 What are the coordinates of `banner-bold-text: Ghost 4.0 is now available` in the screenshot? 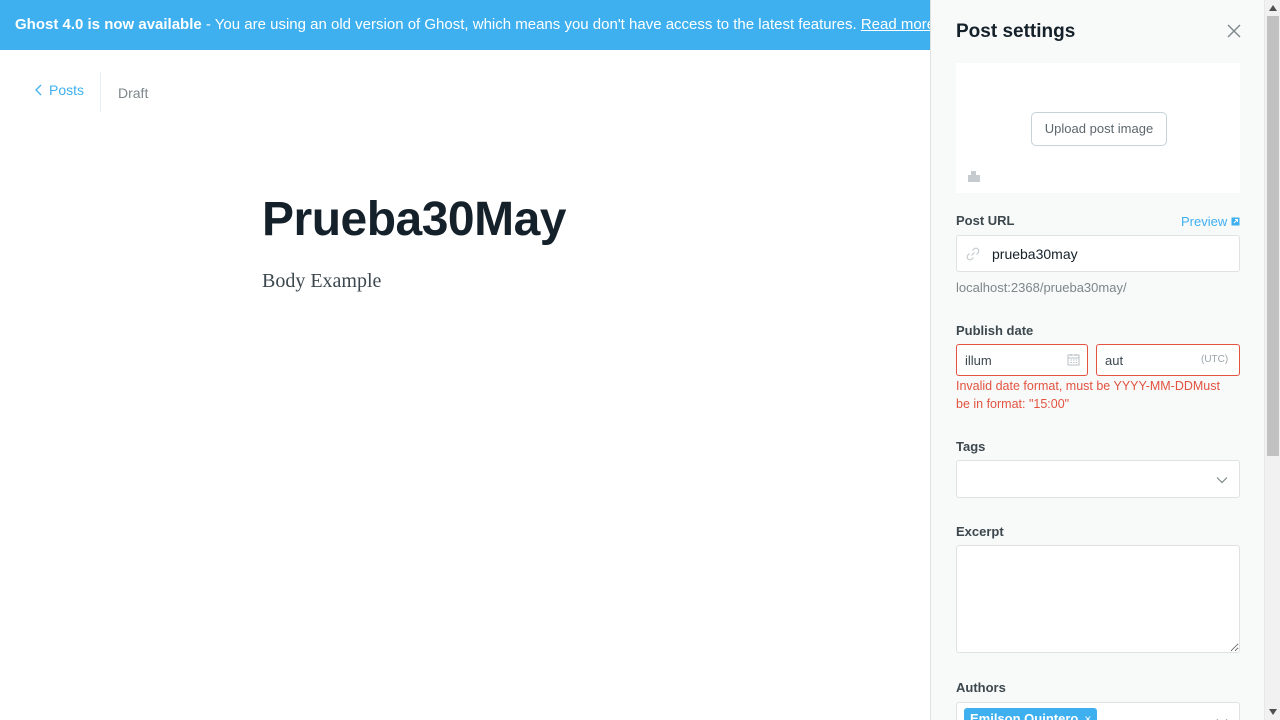 It's located at (108, 24).